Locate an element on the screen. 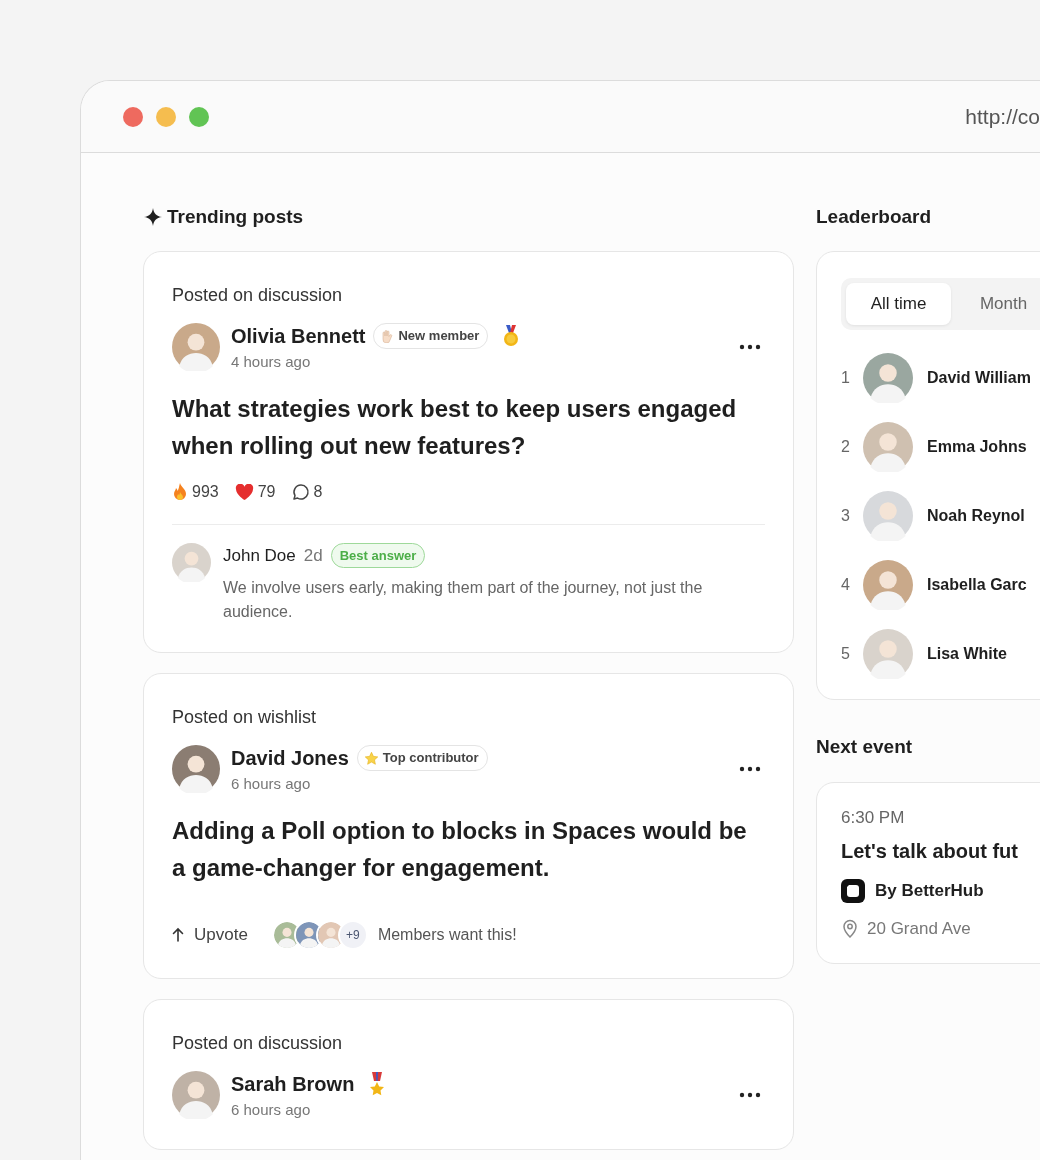 The width and height of the screenshot is (1040, 1160). upvote-button: Upvote is located at coordinates (210, 934).